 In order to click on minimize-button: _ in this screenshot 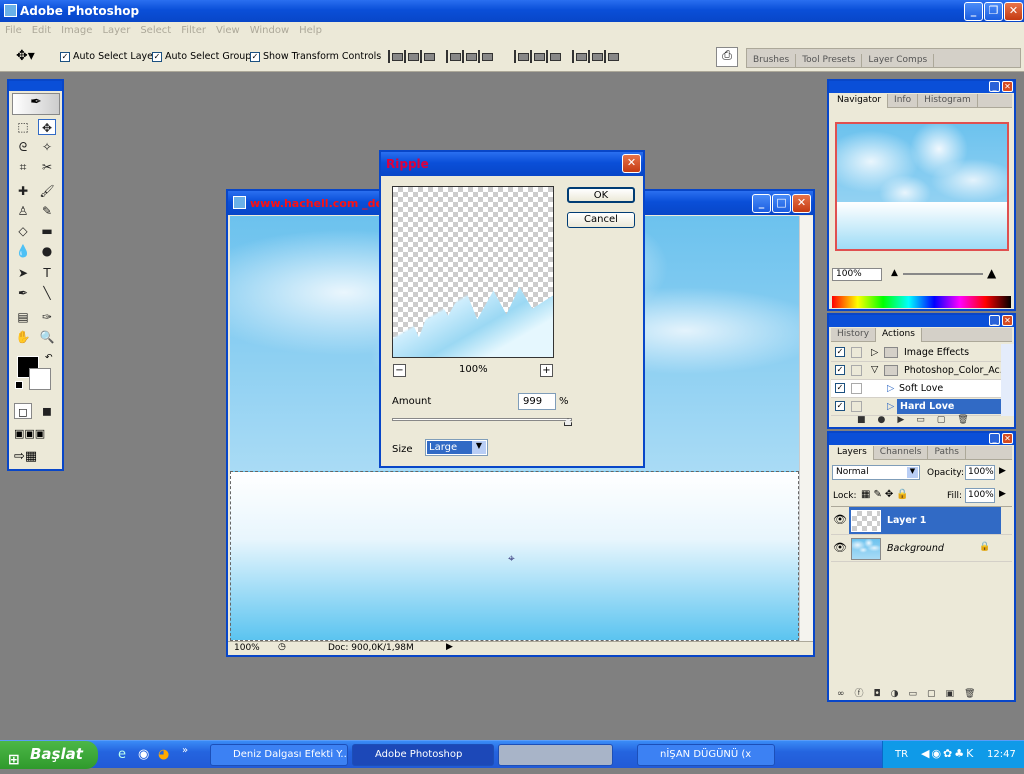, I will do `click(973, 11)`.